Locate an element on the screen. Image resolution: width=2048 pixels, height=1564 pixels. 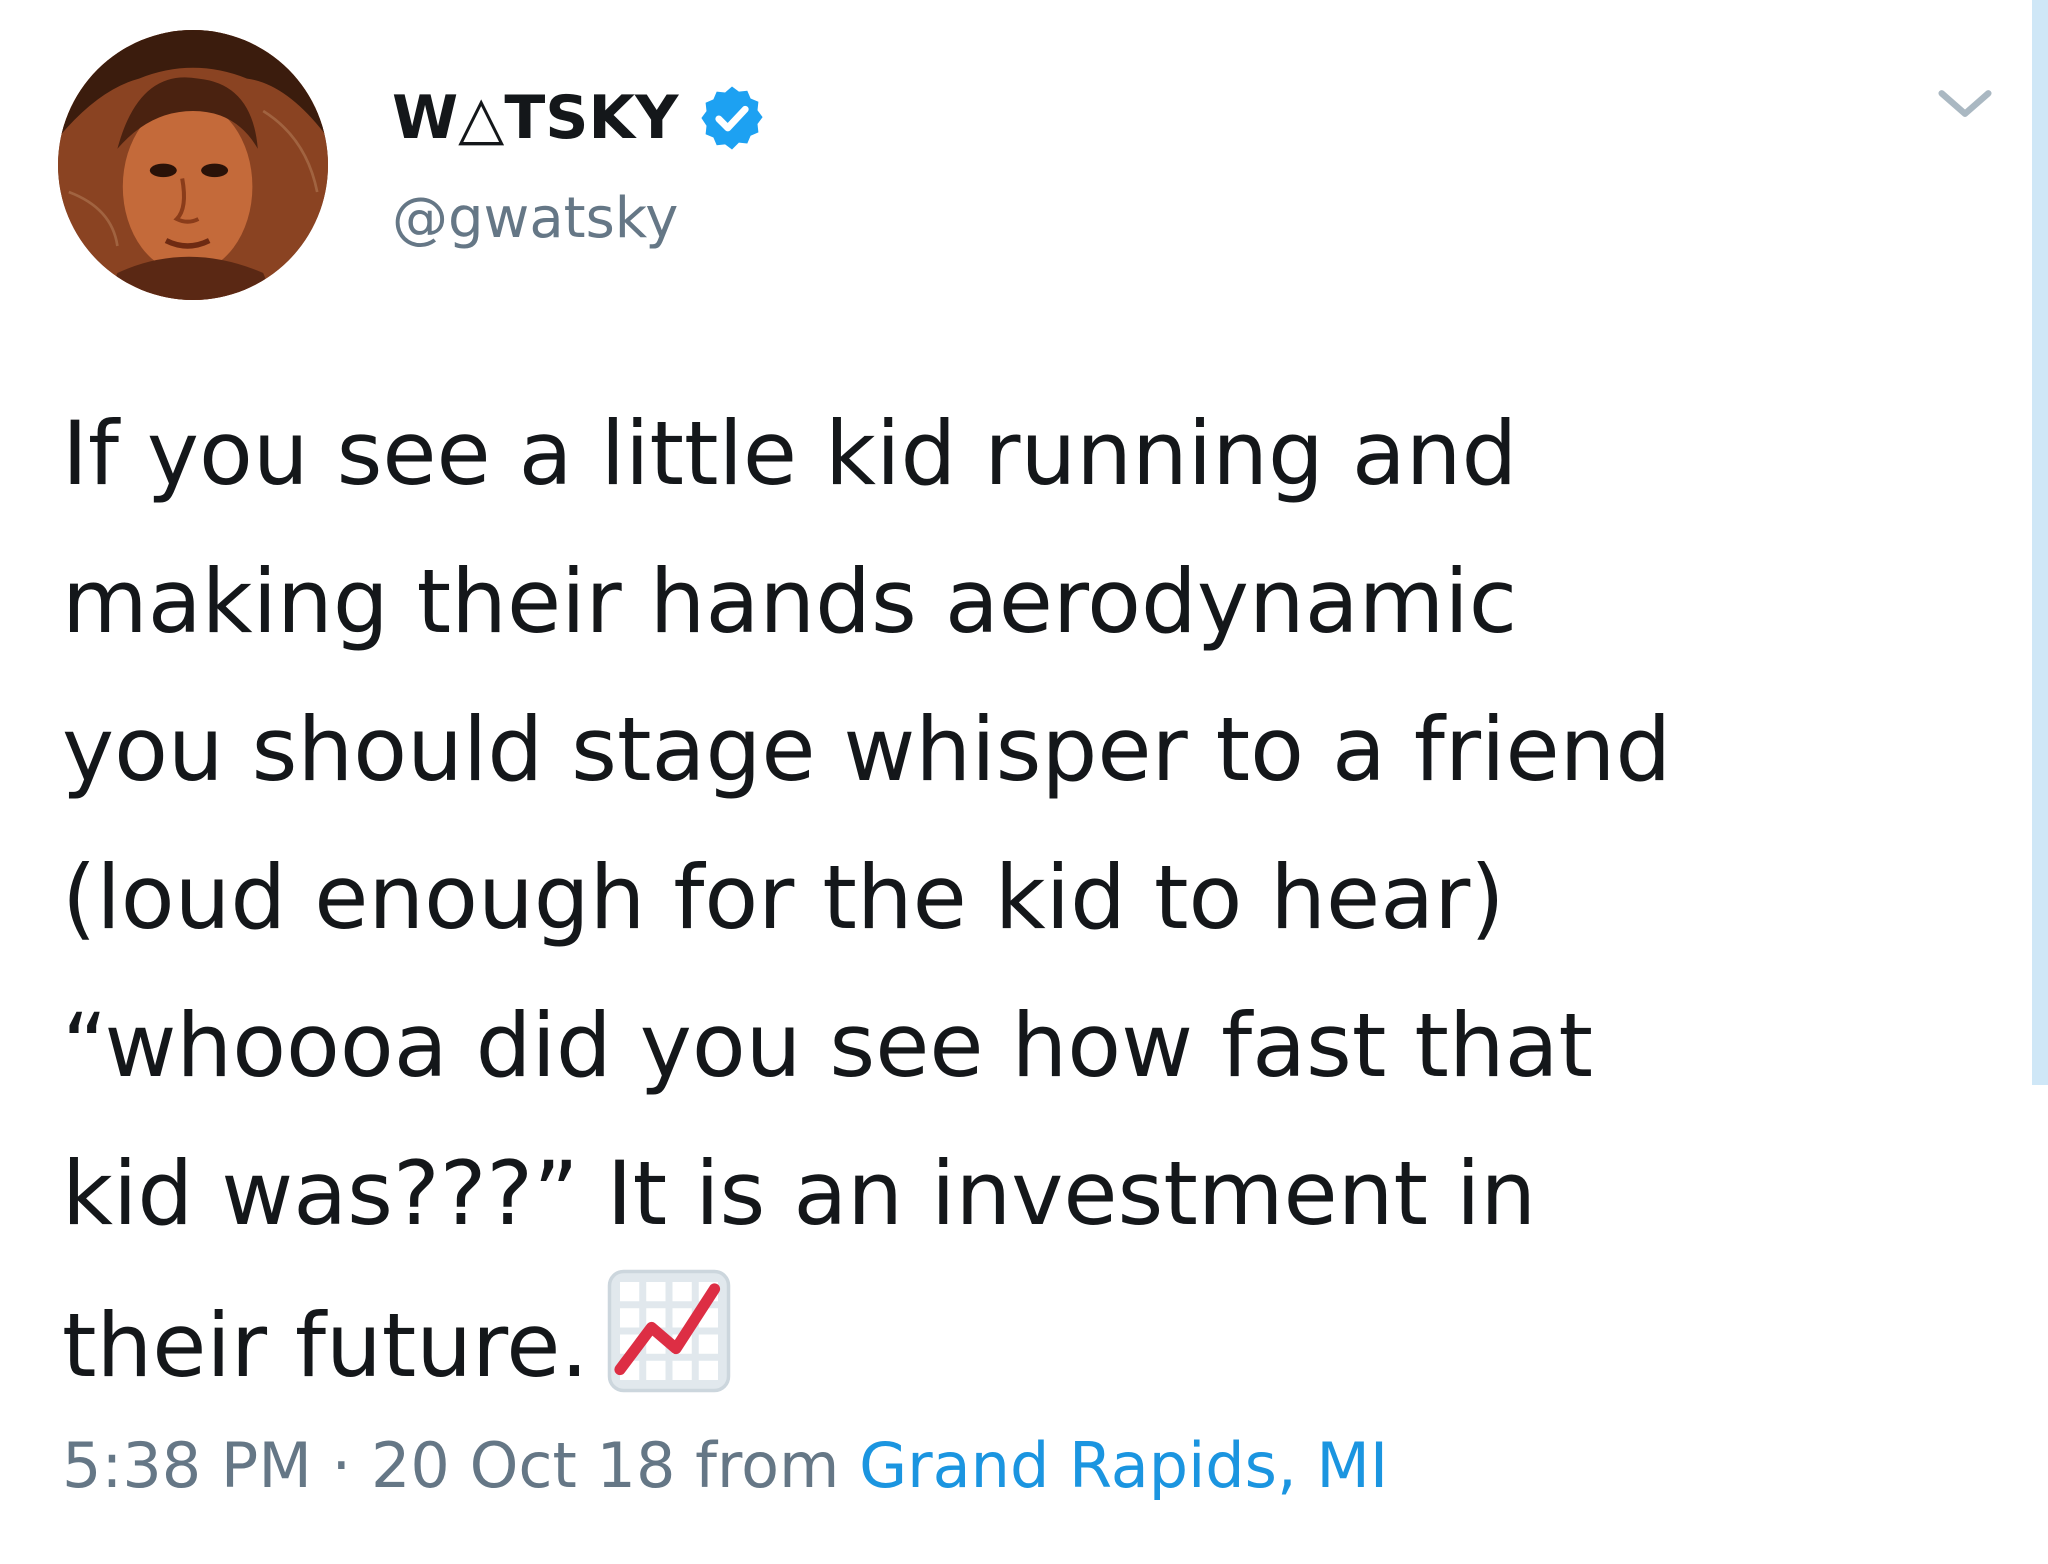
tweet-date: 20 Oct 18 is located at coordinates (523, 1465).